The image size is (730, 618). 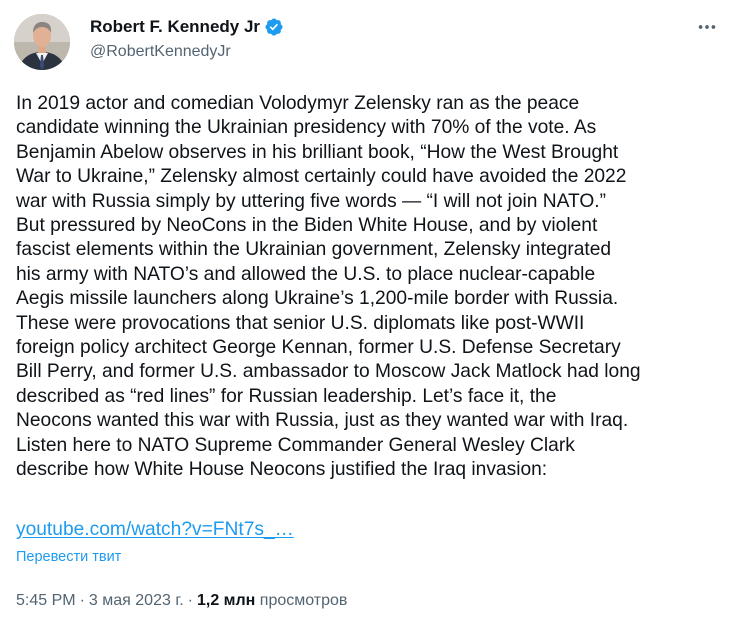 What do you see at coordinates (68, 557) in the screenshot?
I see `translate-tweet-link: Перевести твит` at bounding box center [68, 557].